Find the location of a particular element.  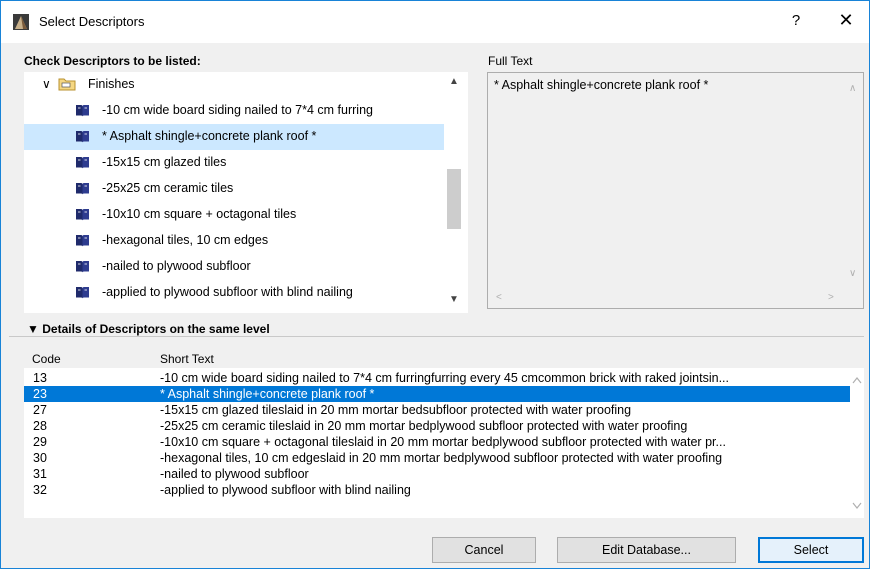

row-code: 31 is located at coordinates (40, 474).